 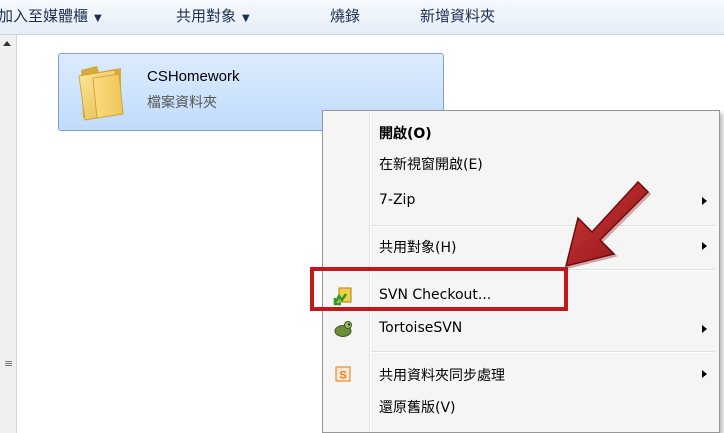 What do you see at coordinates (362, 17) in the screenshot?
I see `command-bar: 加入至媒體櫃 ▼ 共用對象 ▼ 燒錄 新增資料夾` at bounding box center [362, 17].